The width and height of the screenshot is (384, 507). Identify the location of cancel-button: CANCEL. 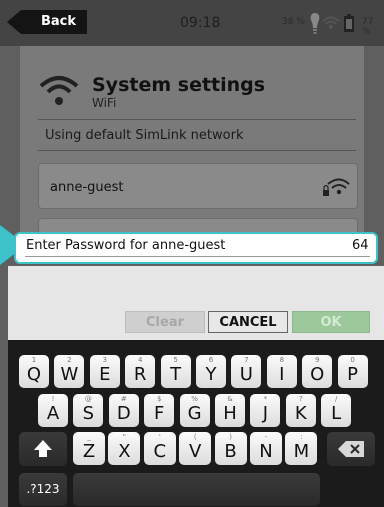
(248, 322).